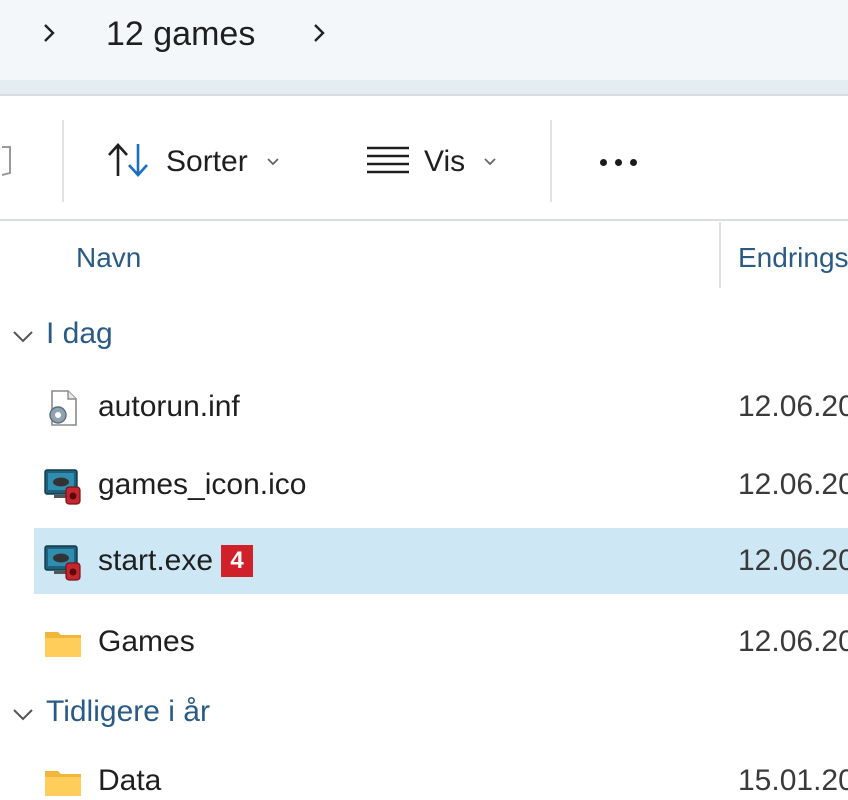  What do you see at coordinates (441, 485) in the screenshot?
I see `file-row: games_icon.ico 12.06.20` at bounding box center [441, 485].